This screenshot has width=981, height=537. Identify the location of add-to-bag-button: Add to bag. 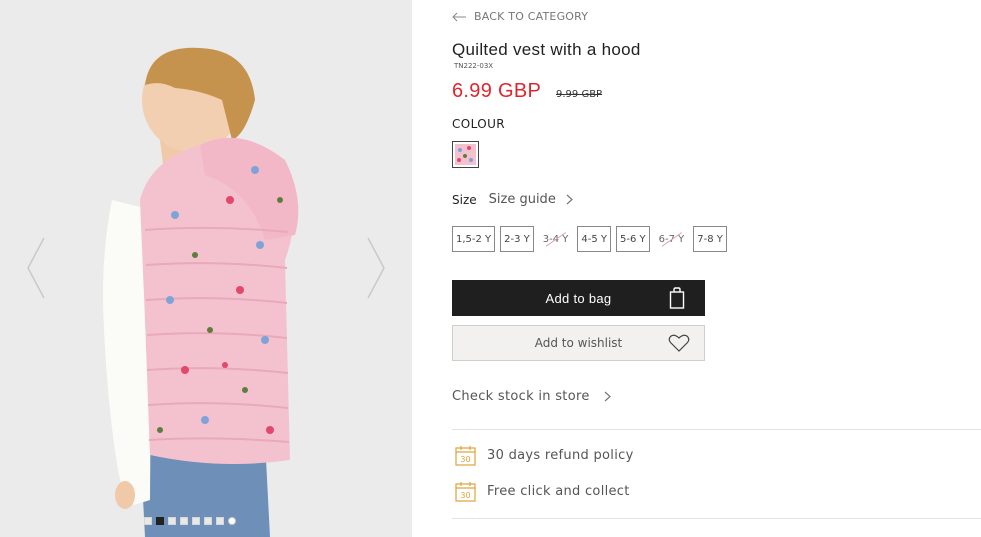
(578, 298).